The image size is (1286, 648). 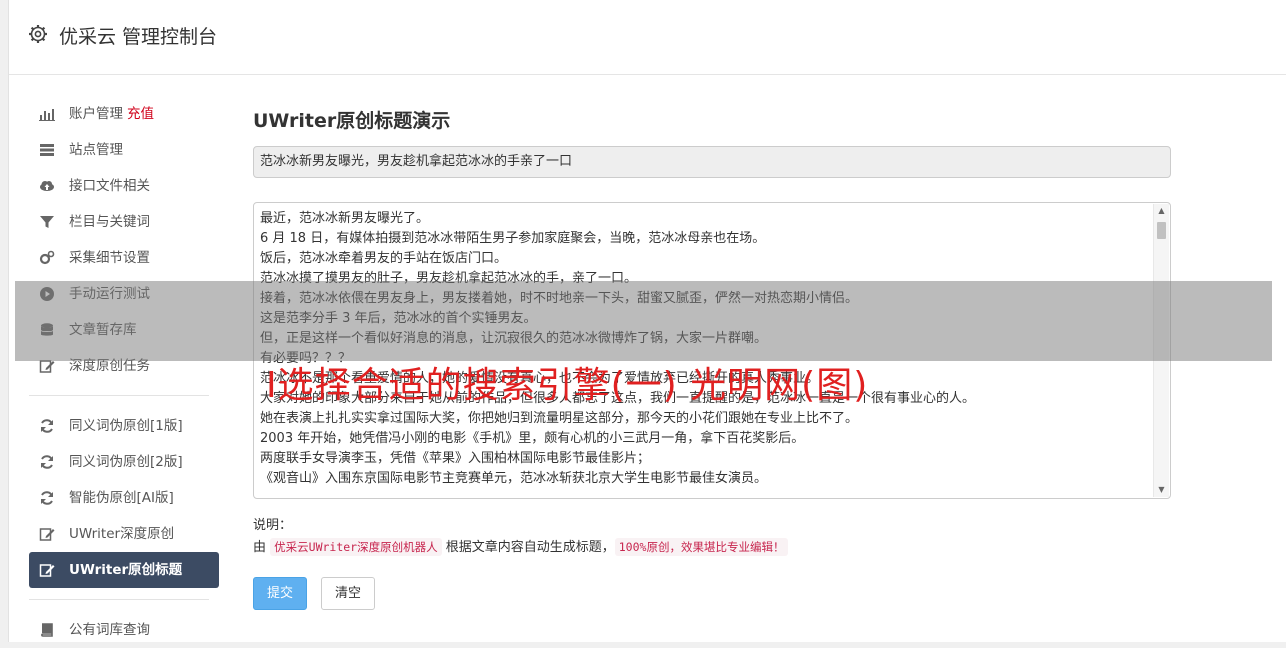 What do you see at coordinates (567, 385) in the screenshot?
I see `overlay-text: I选择合适的搜索引擎(一) 光明网(图)` at bounding box center [567, 385].